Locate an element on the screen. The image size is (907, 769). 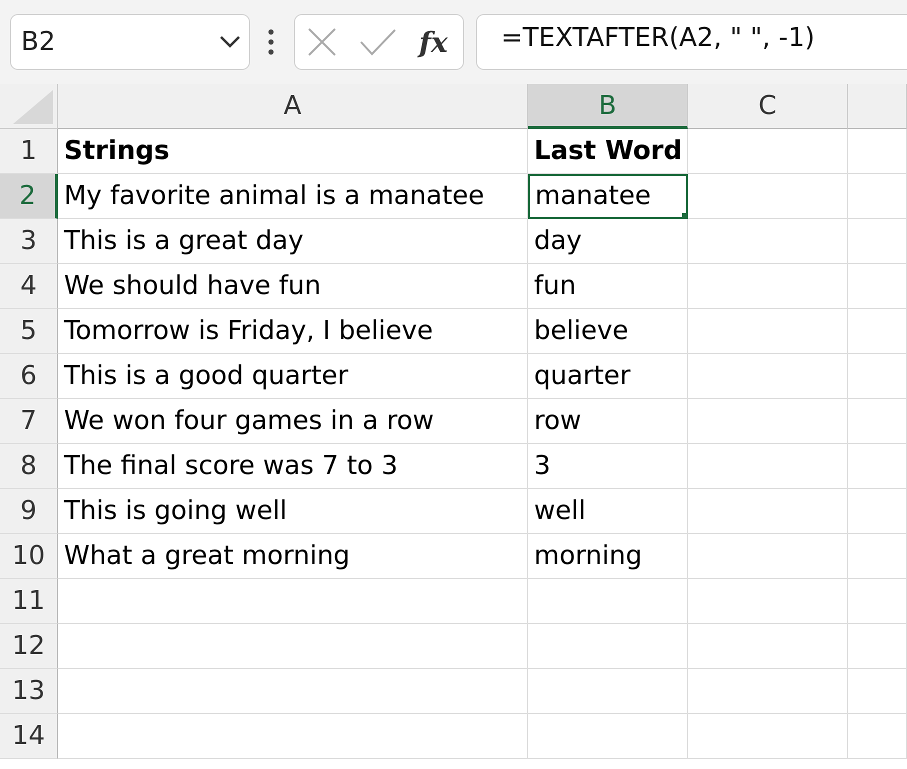
row-header: 1 is located at coordinates (29, 151).